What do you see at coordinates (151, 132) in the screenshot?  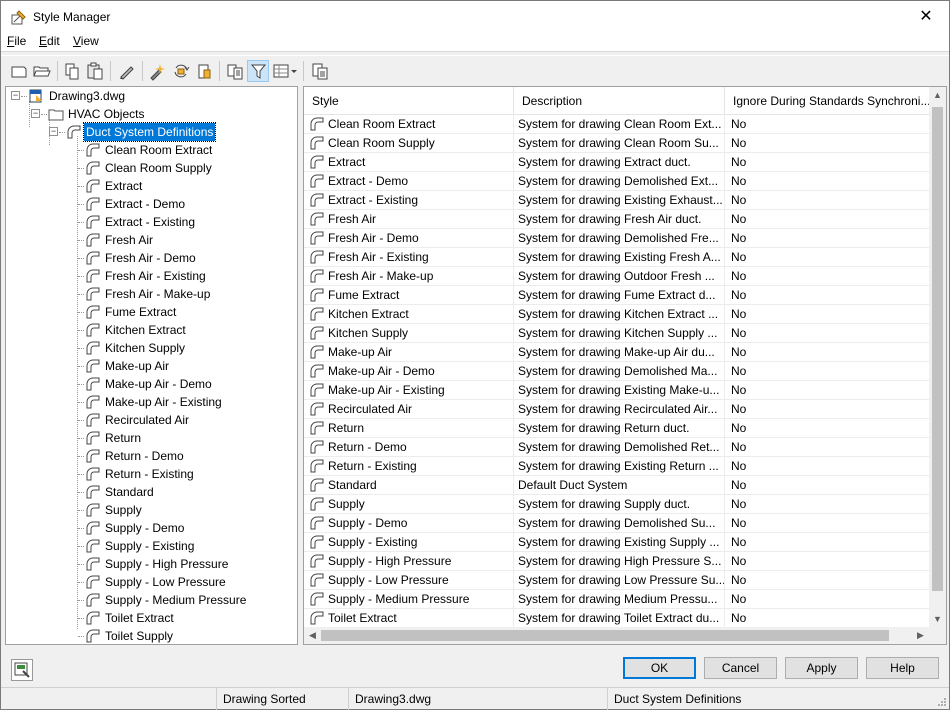 I see `tree-node-definitions: − Duct System Definitions` at bounding box center [151, 132].